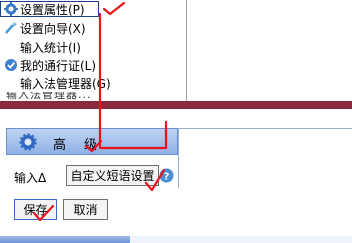 The height and width of the screenshot is (243, 352). Describe the element at coordinates (11, 65) in the screenshot. I see `check-circle-icon` at that location.